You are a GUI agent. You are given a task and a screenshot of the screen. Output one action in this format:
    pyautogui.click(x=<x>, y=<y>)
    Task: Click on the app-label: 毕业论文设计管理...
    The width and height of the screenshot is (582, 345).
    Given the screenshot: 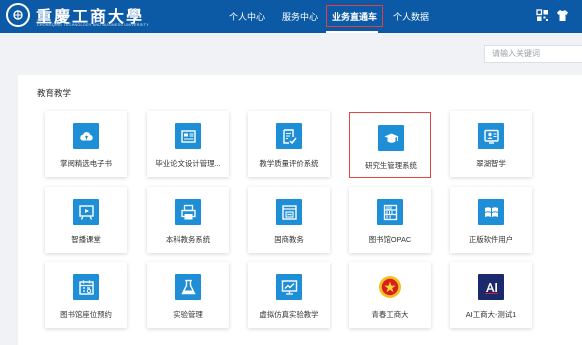 What is the action you would take?
    pyautogui.click(x=188, y=163)
    